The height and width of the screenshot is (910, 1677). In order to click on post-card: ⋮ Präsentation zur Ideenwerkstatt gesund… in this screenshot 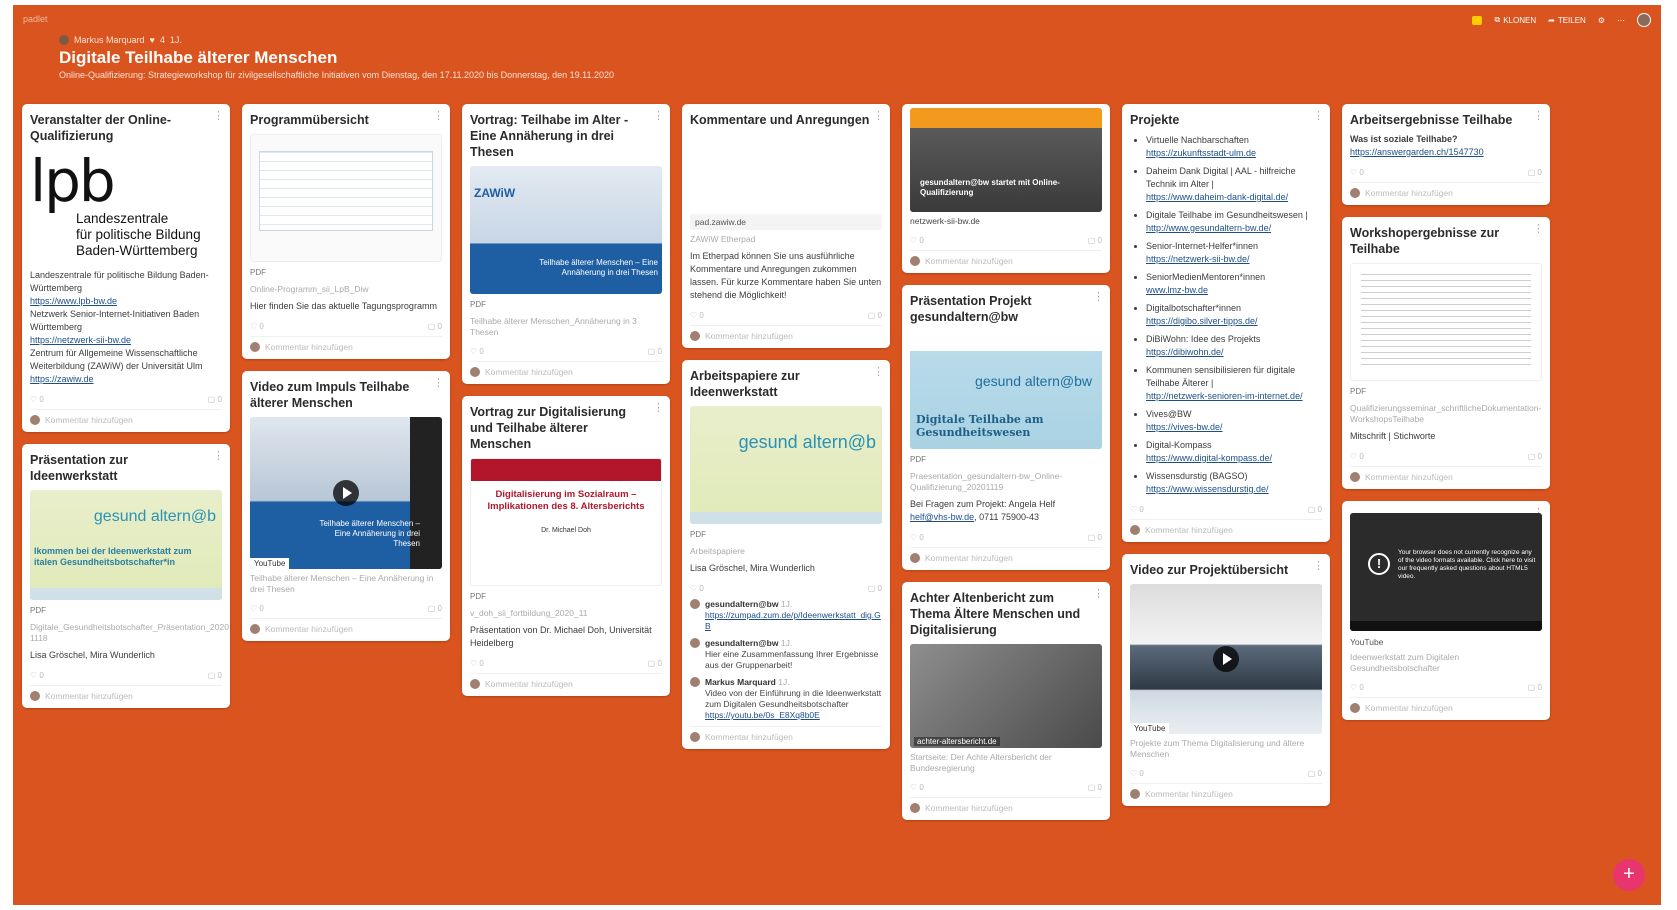, I will do `click(126, 576)`.